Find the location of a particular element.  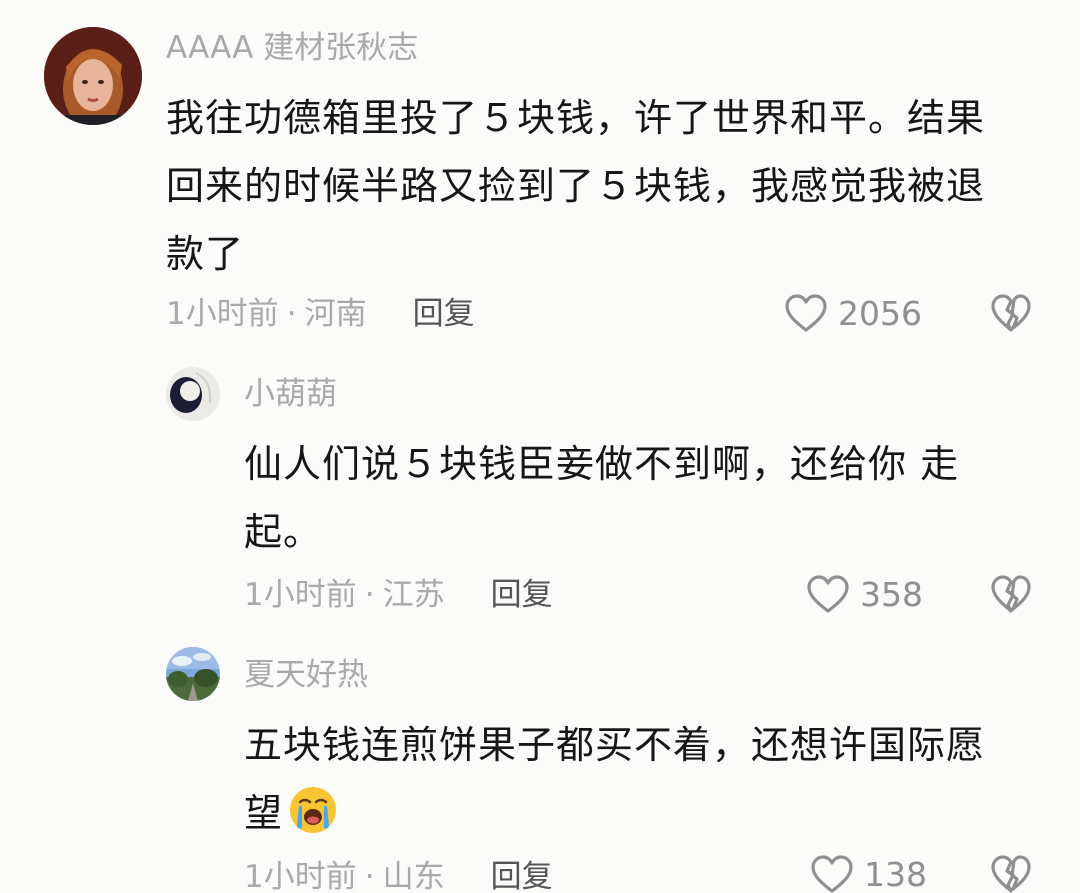

comment-text: 五块钱连煎饼果子都买不着，还想许国际愿望 is located at coordinates (625, 779).